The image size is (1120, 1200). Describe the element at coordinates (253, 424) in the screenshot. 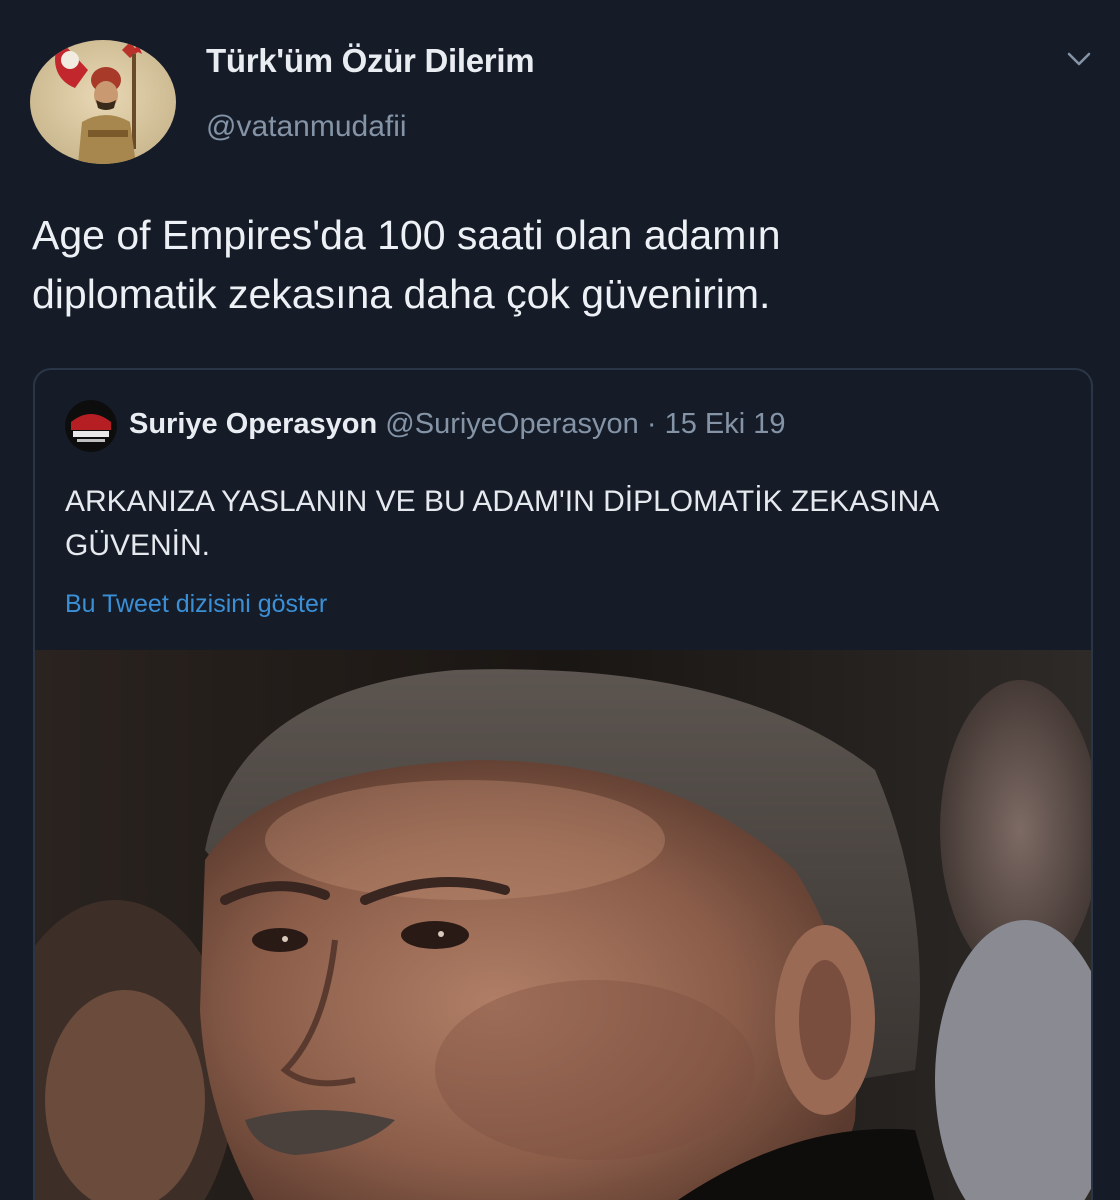

I see `quoted-display-name: Suriye Operasyon` at that location.